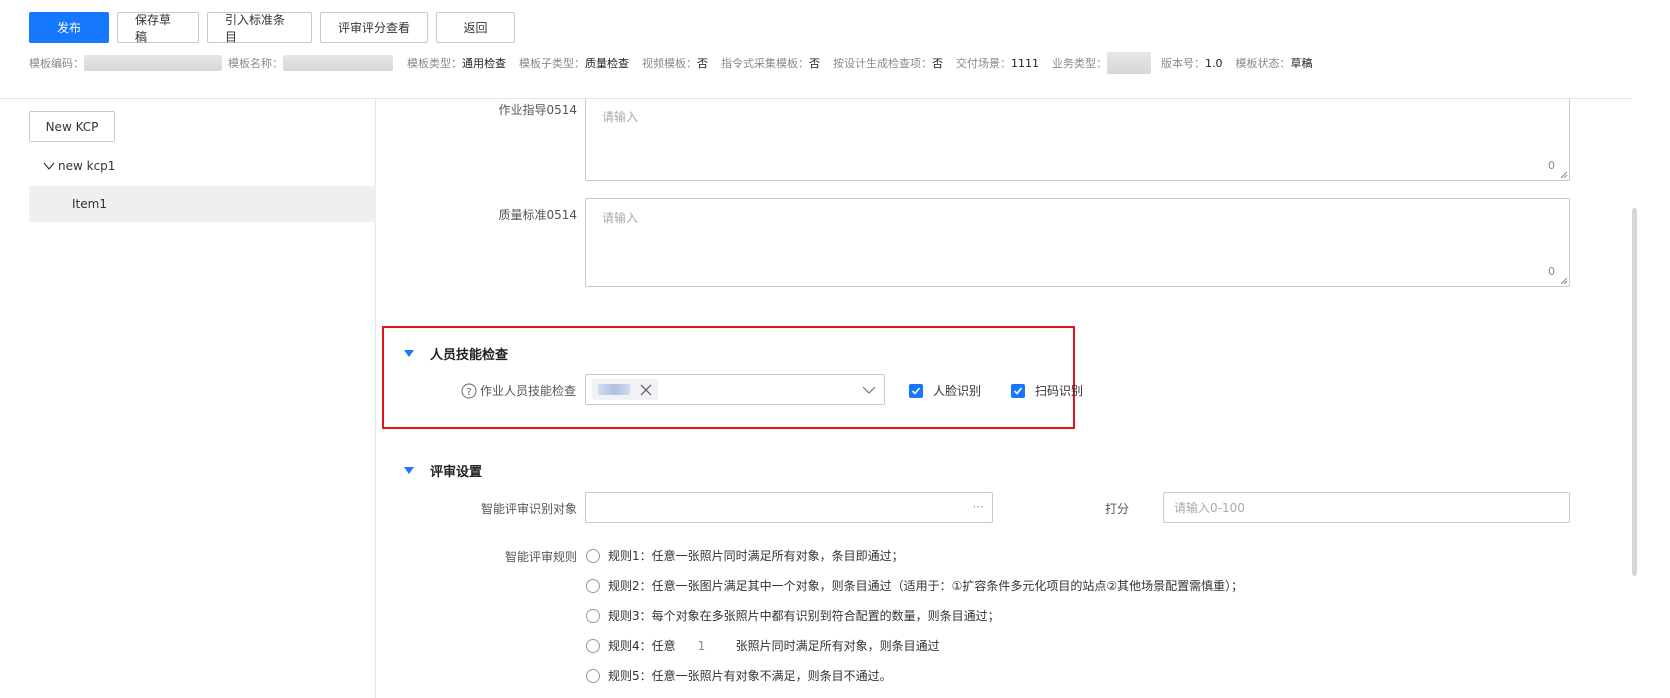 The width and height of the screenshot is (1670, 698). Describe the element at coordinates (789, 507) in the screenshot. I see `review-target-input: ···` at that location.